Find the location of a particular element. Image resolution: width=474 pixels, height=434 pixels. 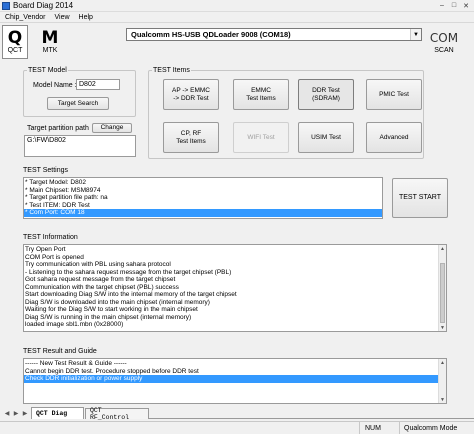

menu-bar: Chip_Vendor View Help is located at coordinates (237, 17).